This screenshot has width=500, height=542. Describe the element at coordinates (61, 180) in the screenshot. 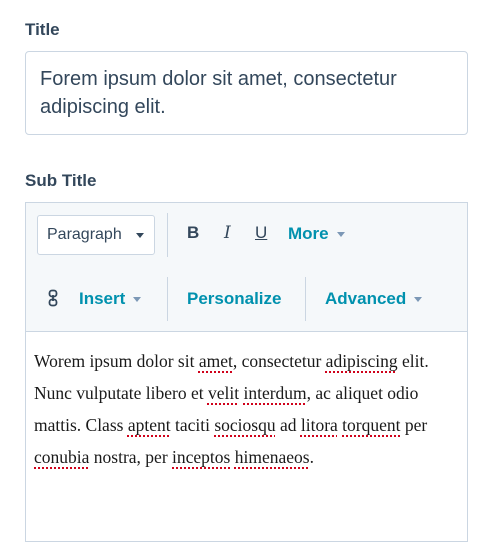

I see `subtitle-label: Sub Title` at that location.